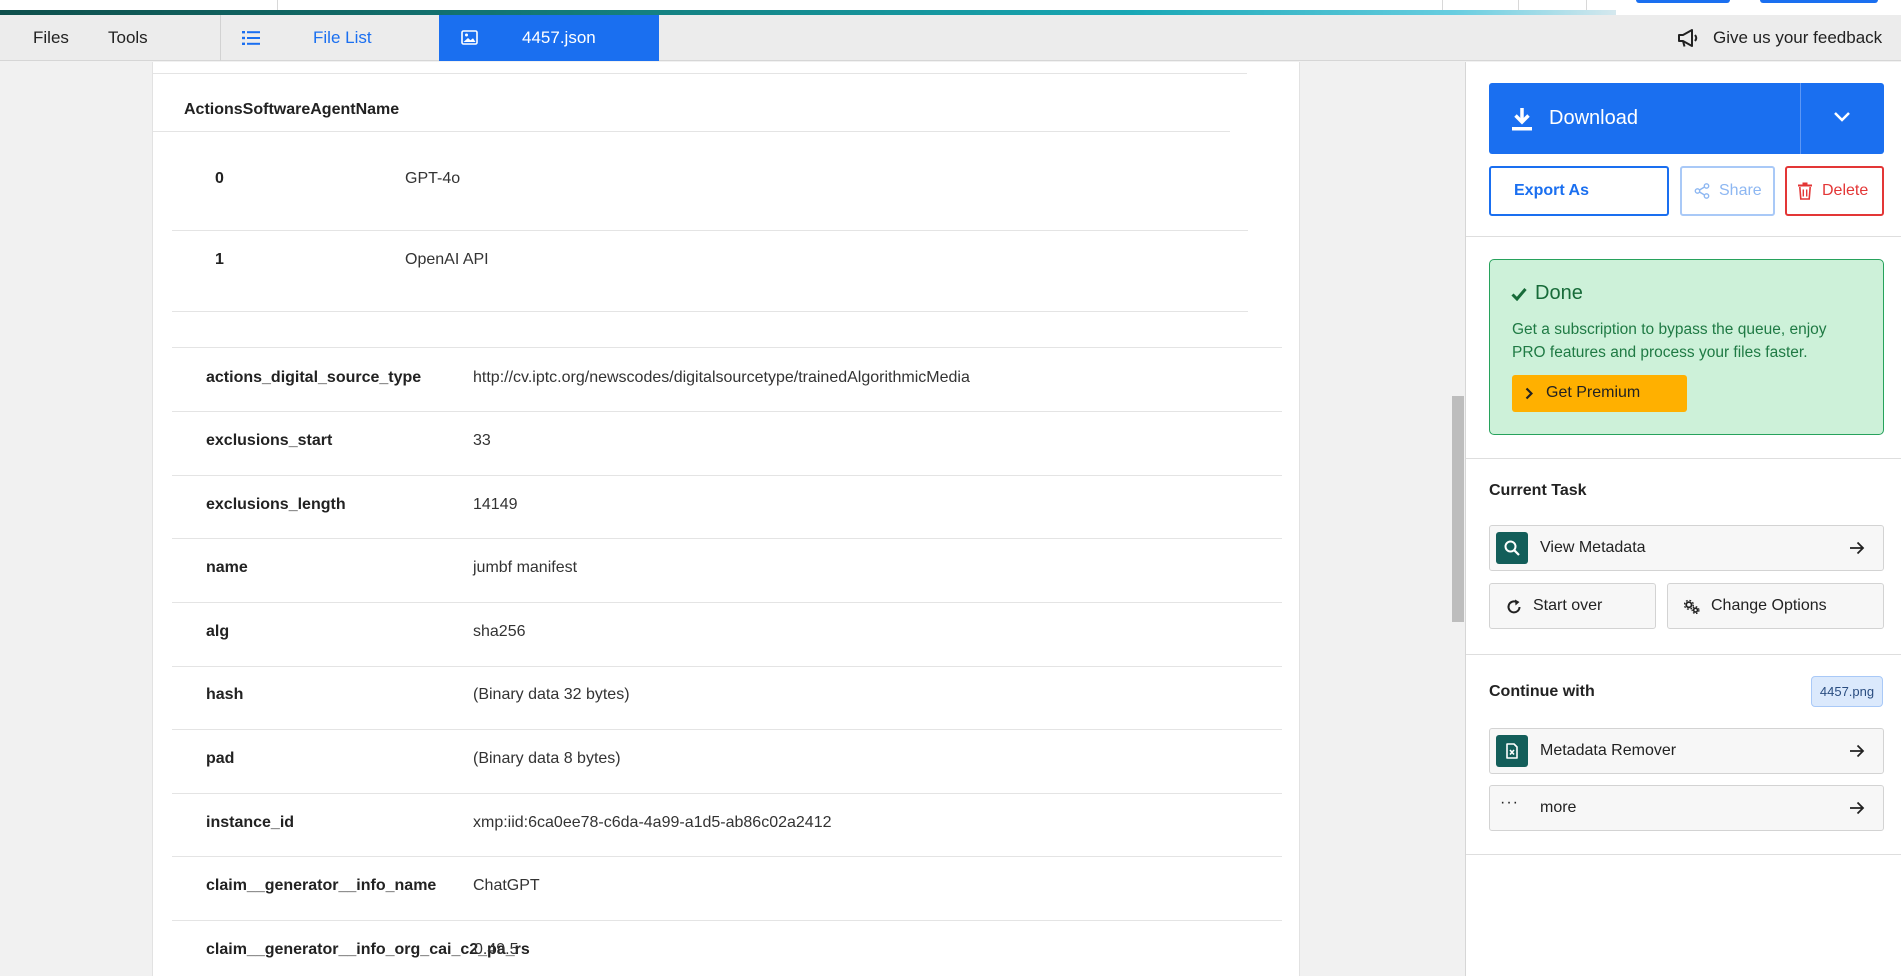 This screenshot has width=1901, height=976. What do you see at coordinates (250, 822) in the screenshot?
I see `row-key: instance_id` at bounding box center [250, 822].